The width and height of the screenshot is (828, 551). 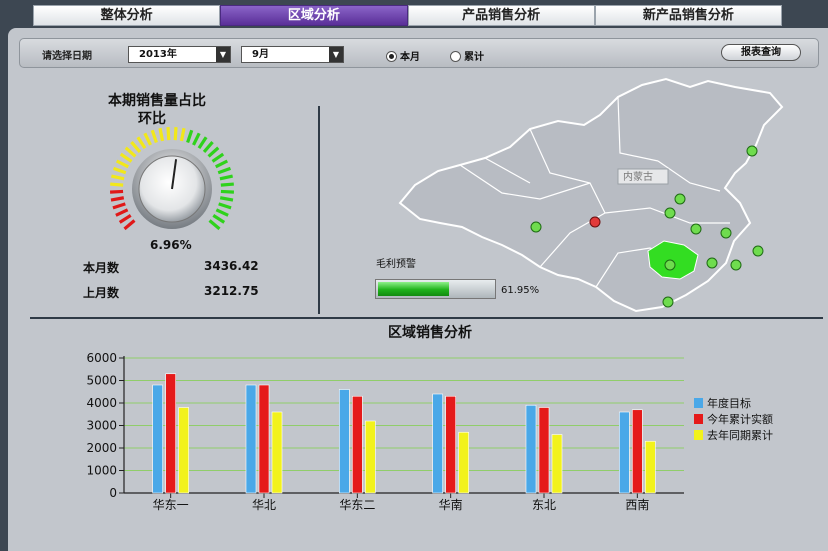 What do you see at coordinates (740, 419) in the screenshot?
I see `legend-label: 今年累计实额` at bounding box center [740, 419].